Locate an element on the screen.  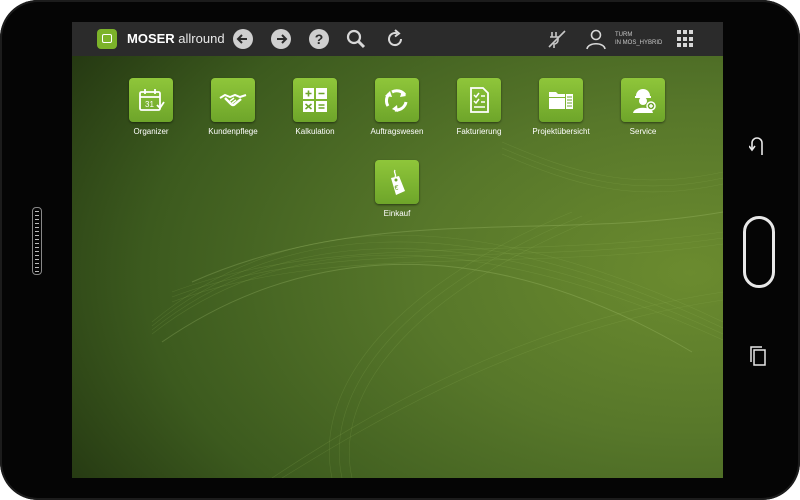
folders-icon is located at coordinates (561, 100).